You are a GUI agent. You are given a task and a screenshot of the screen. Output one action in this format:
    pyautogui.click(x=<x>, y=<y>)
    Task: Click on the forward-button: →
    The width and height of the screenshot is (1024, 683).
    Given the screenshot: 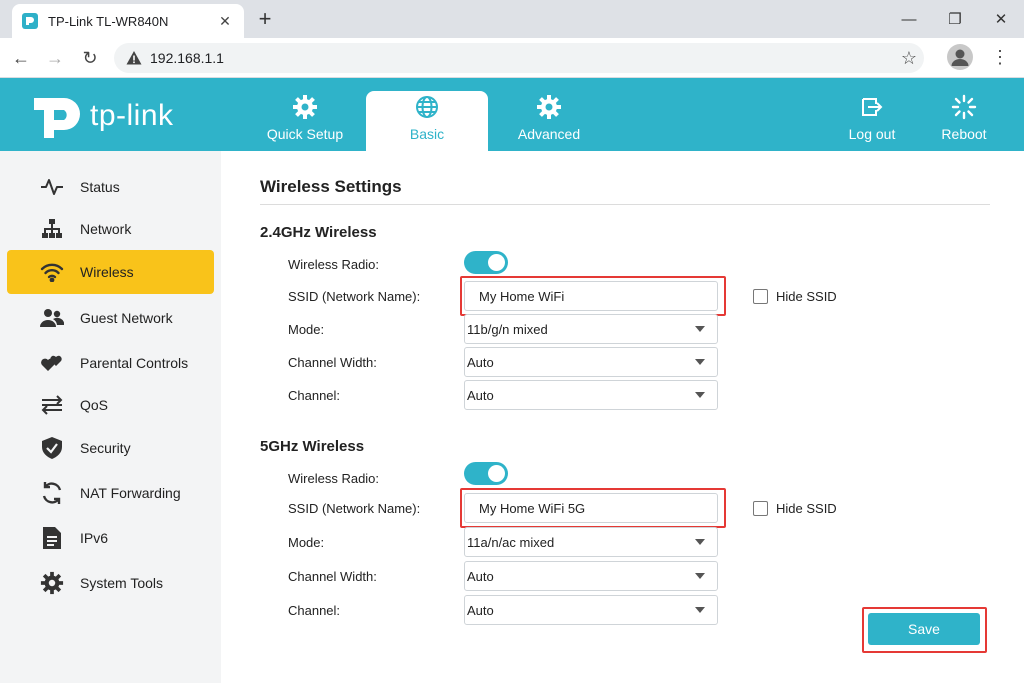 What is the action you would take?
    pyautogui.click(x=55, y=58)
    